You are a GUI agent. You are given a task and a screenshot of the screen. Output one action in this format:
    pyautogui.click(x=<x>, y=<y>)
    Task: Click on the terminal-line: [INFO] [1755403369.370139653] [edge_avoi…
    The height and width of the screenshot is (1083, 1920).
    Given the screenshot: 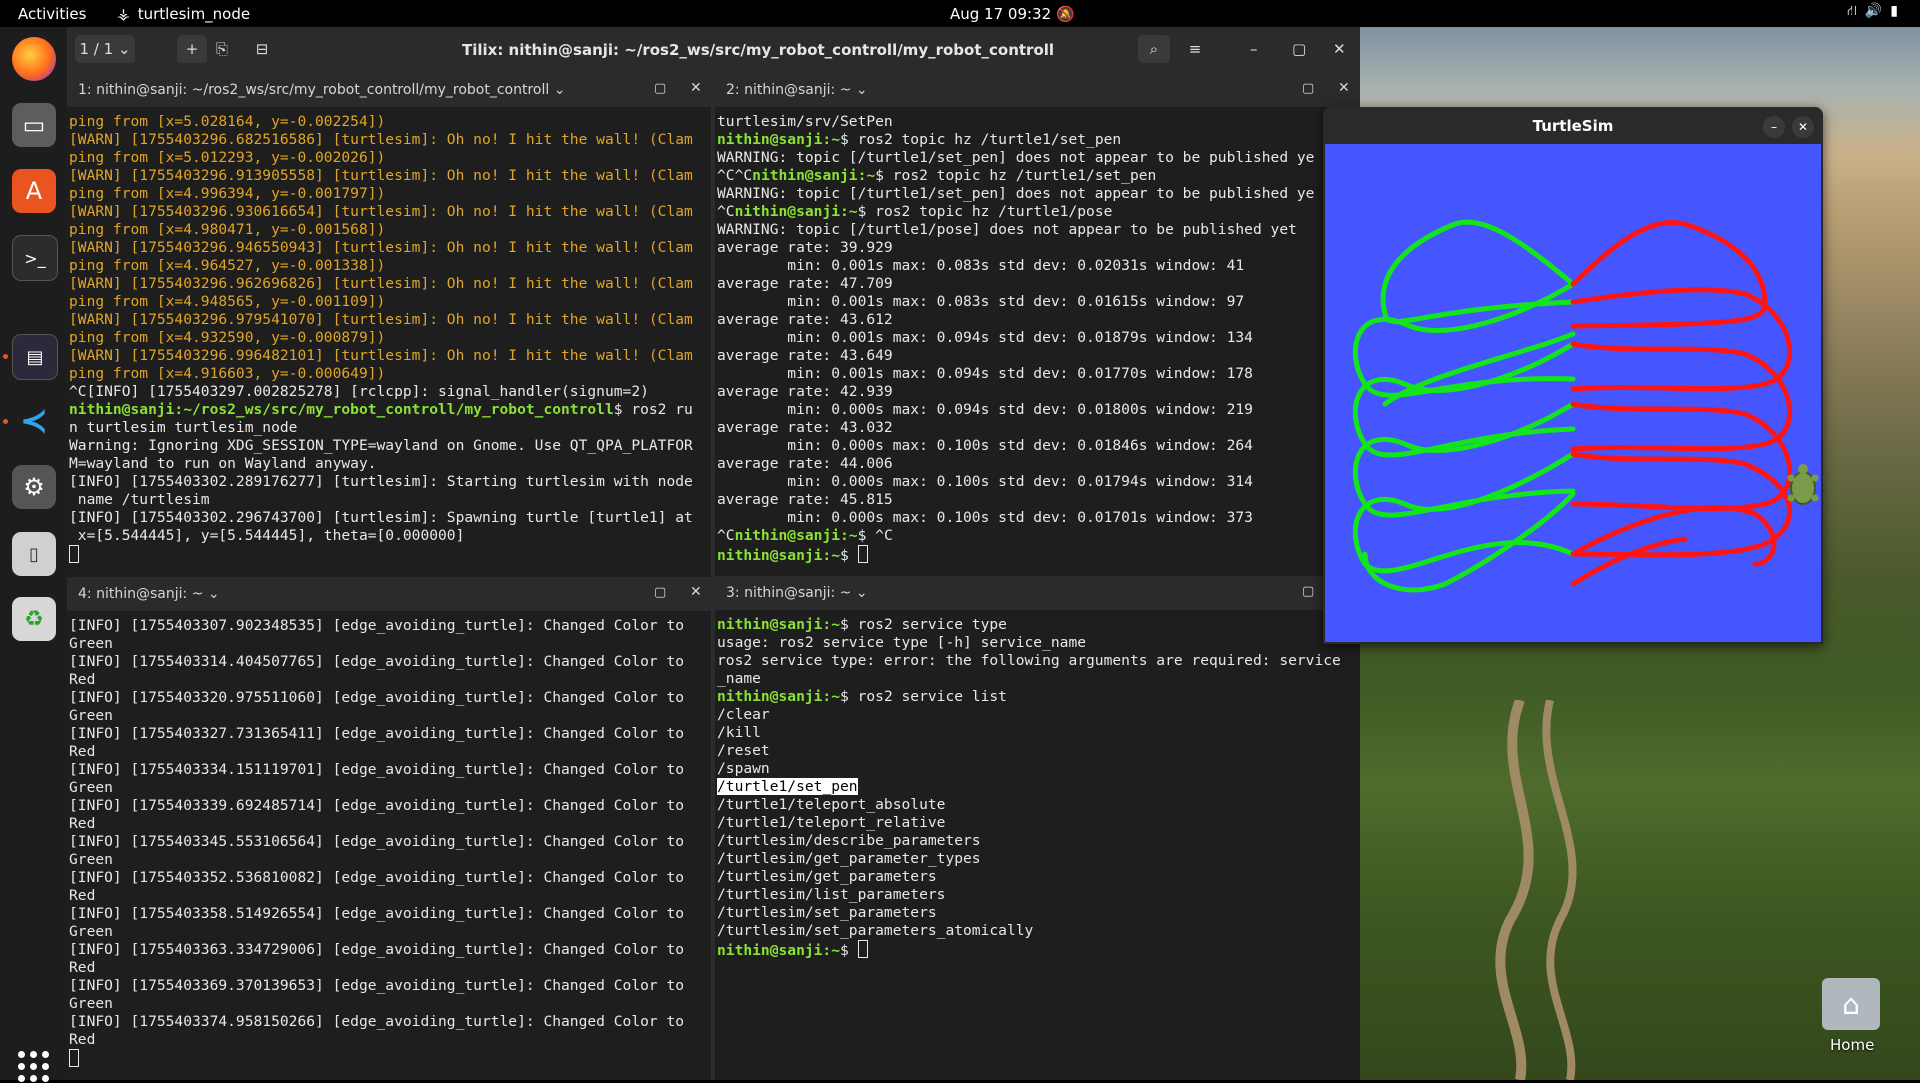 What is the action you would take?
    pyautogui.click(x=390, y=986)
    